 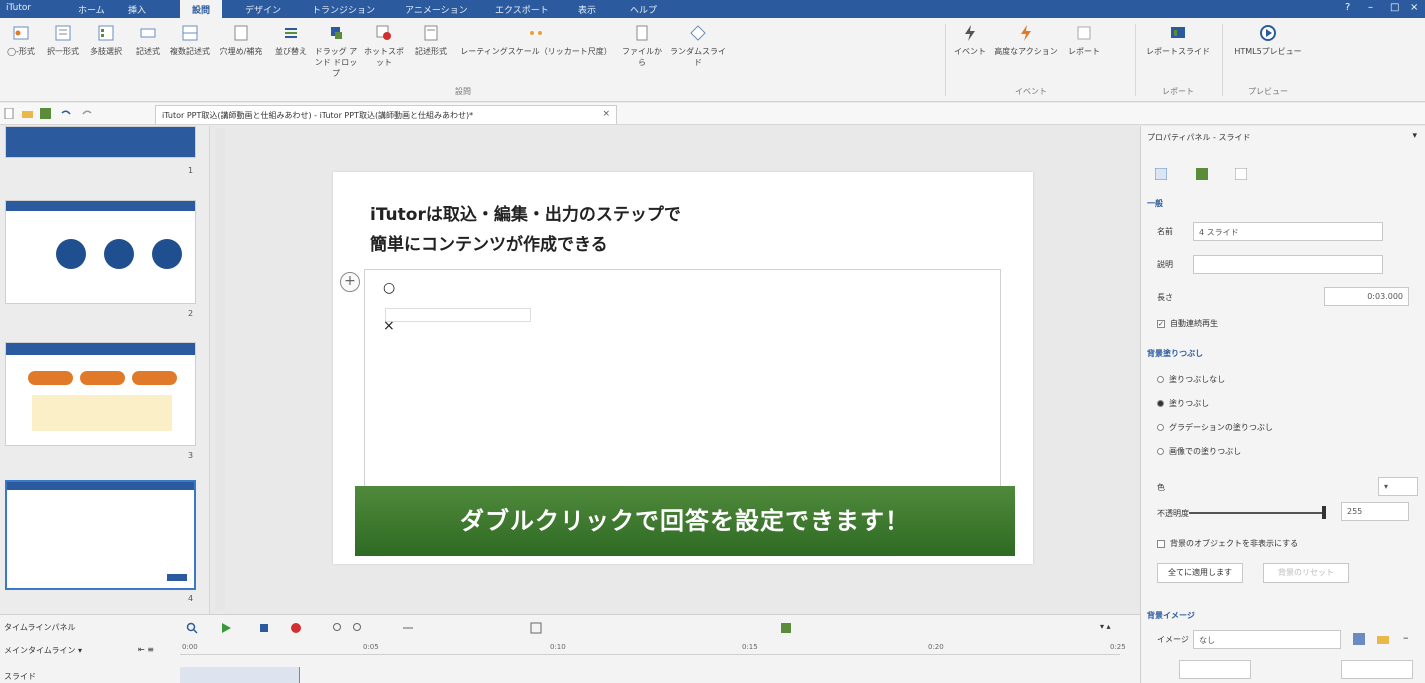 What do you see at coordinates (1394, 7) in the screenshot?
I see `maximize-icon: □` at bounding box center [1394, 7].